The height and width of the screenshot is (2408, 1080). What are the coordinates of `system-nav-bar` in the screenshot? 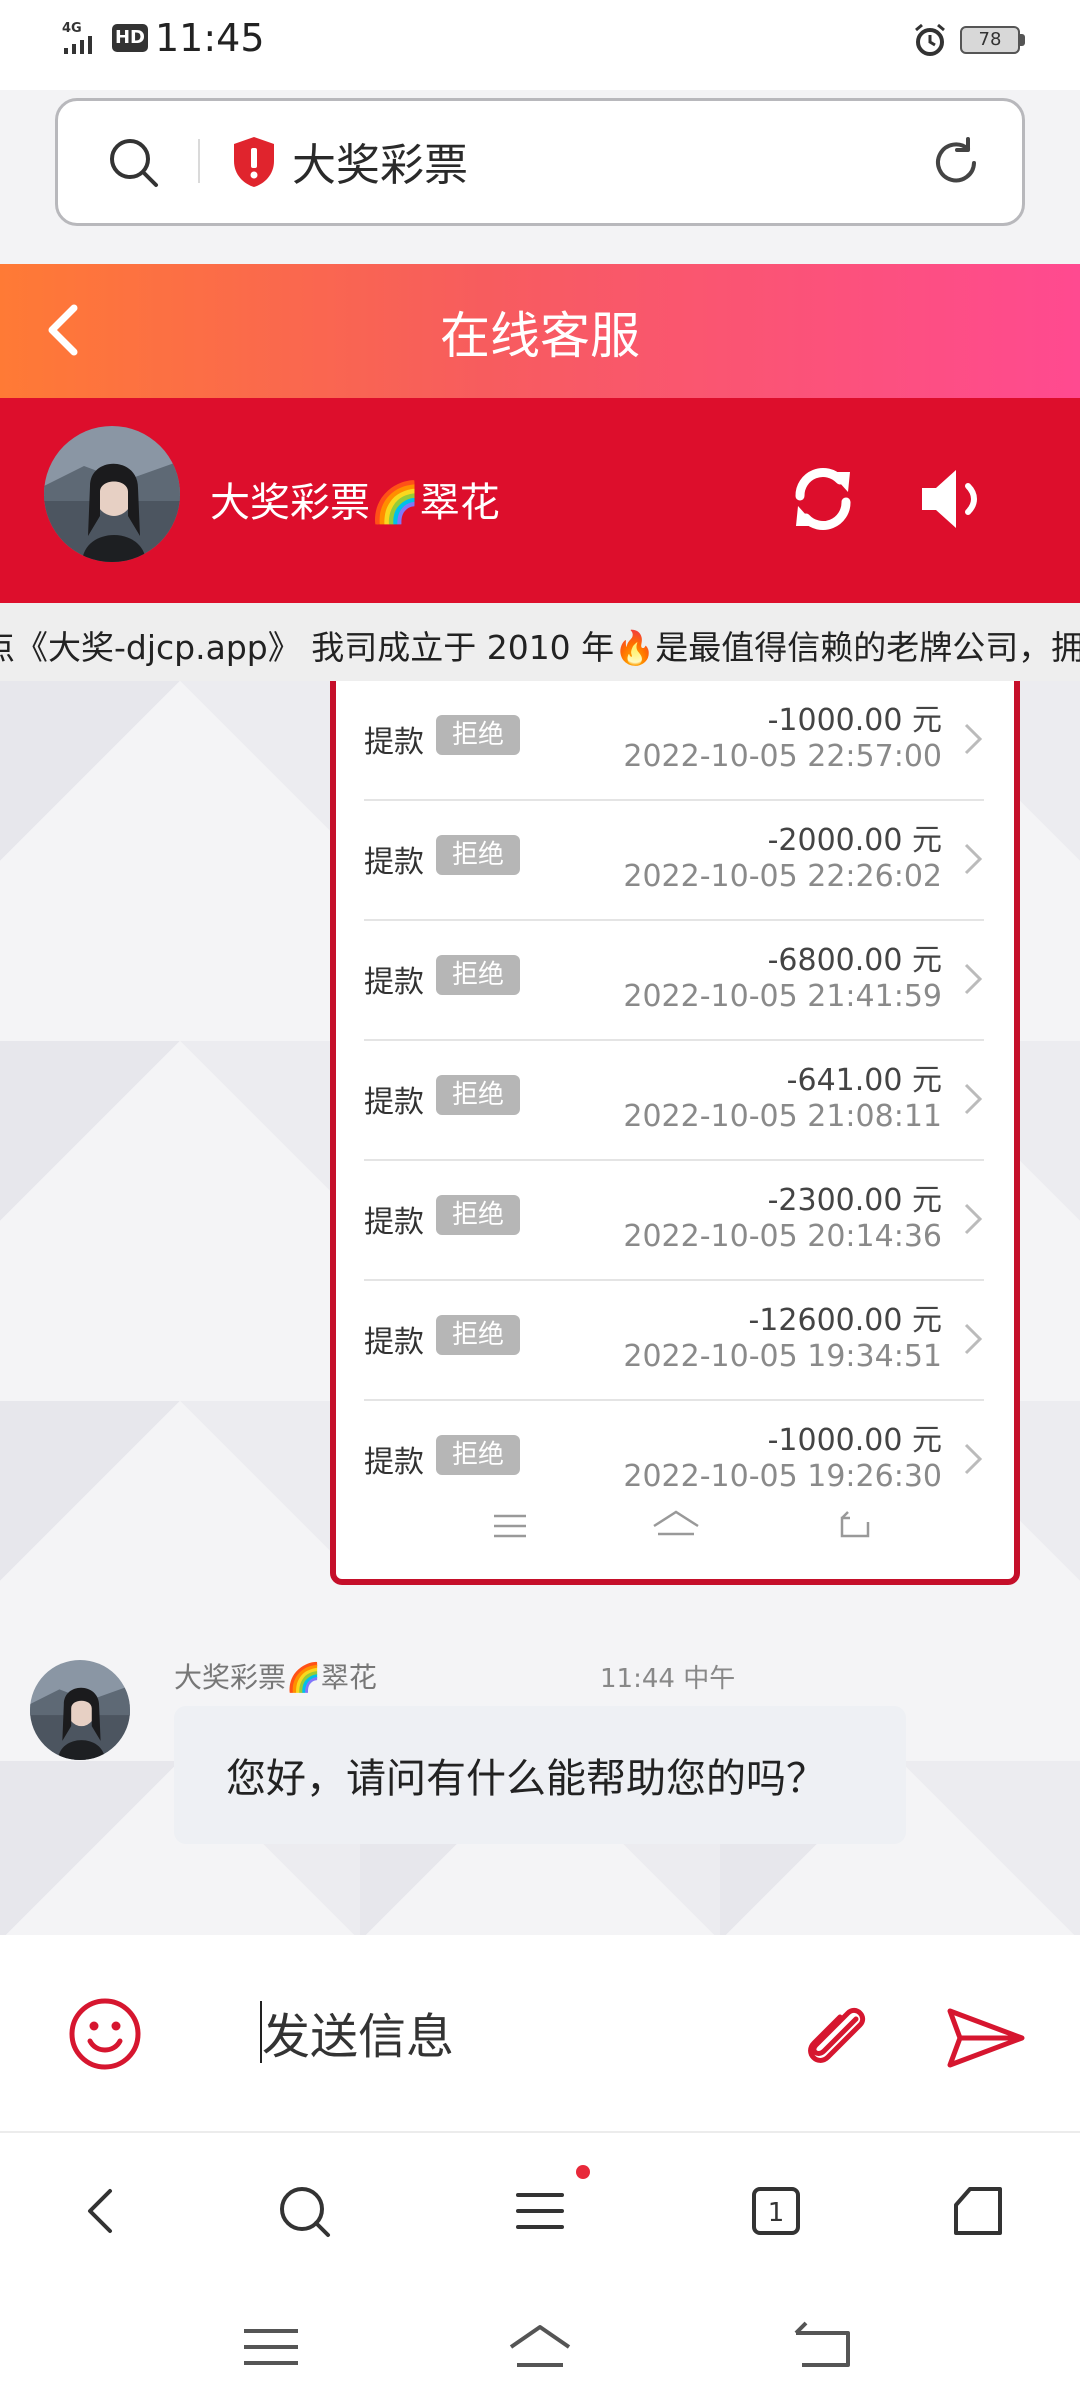 It's located at (540, 2345).